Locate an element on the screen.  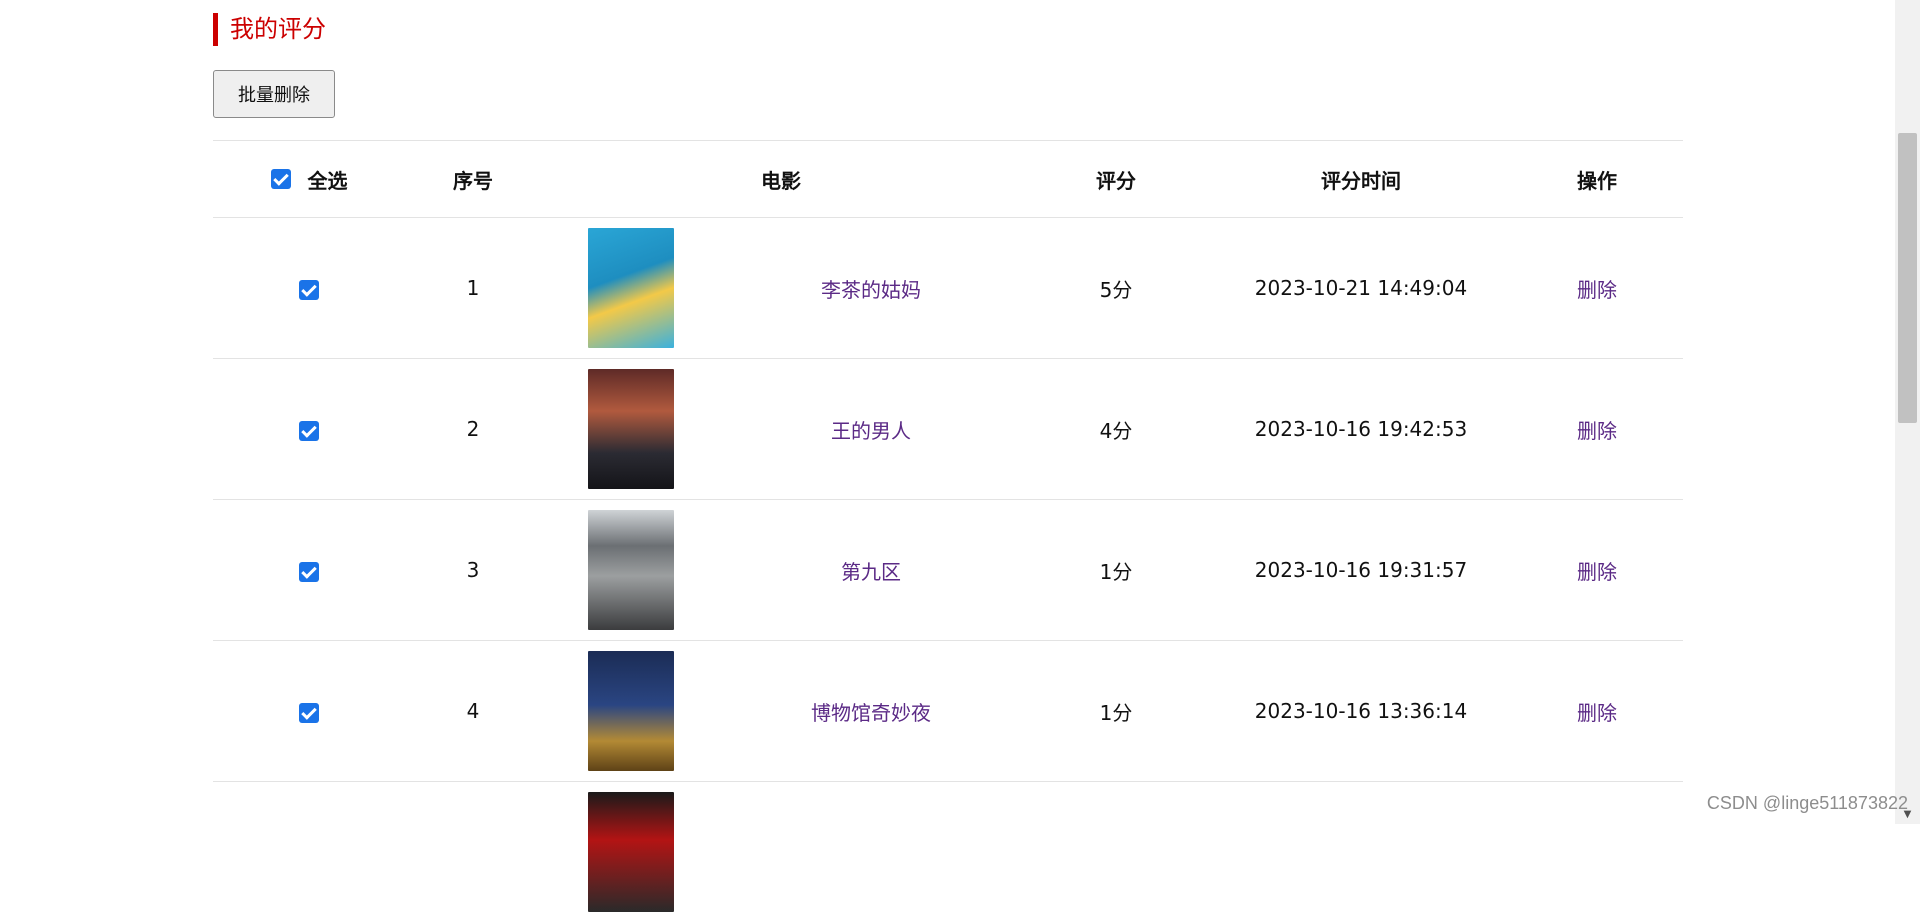
rated-at-header: 评分时间 is located at coordinates (1361, 179).